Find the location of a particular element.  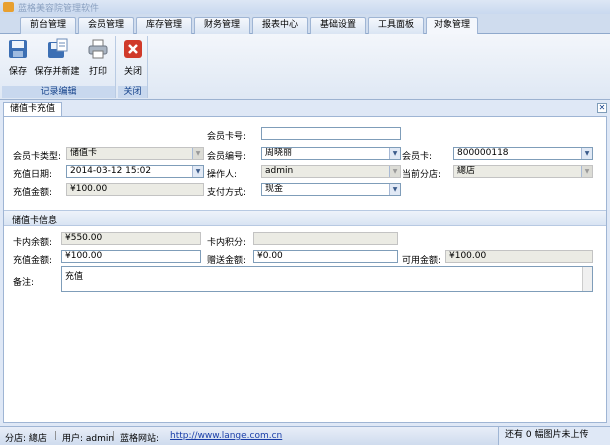

member-card-label: 会员卡: is located at coordinates (417, 157).